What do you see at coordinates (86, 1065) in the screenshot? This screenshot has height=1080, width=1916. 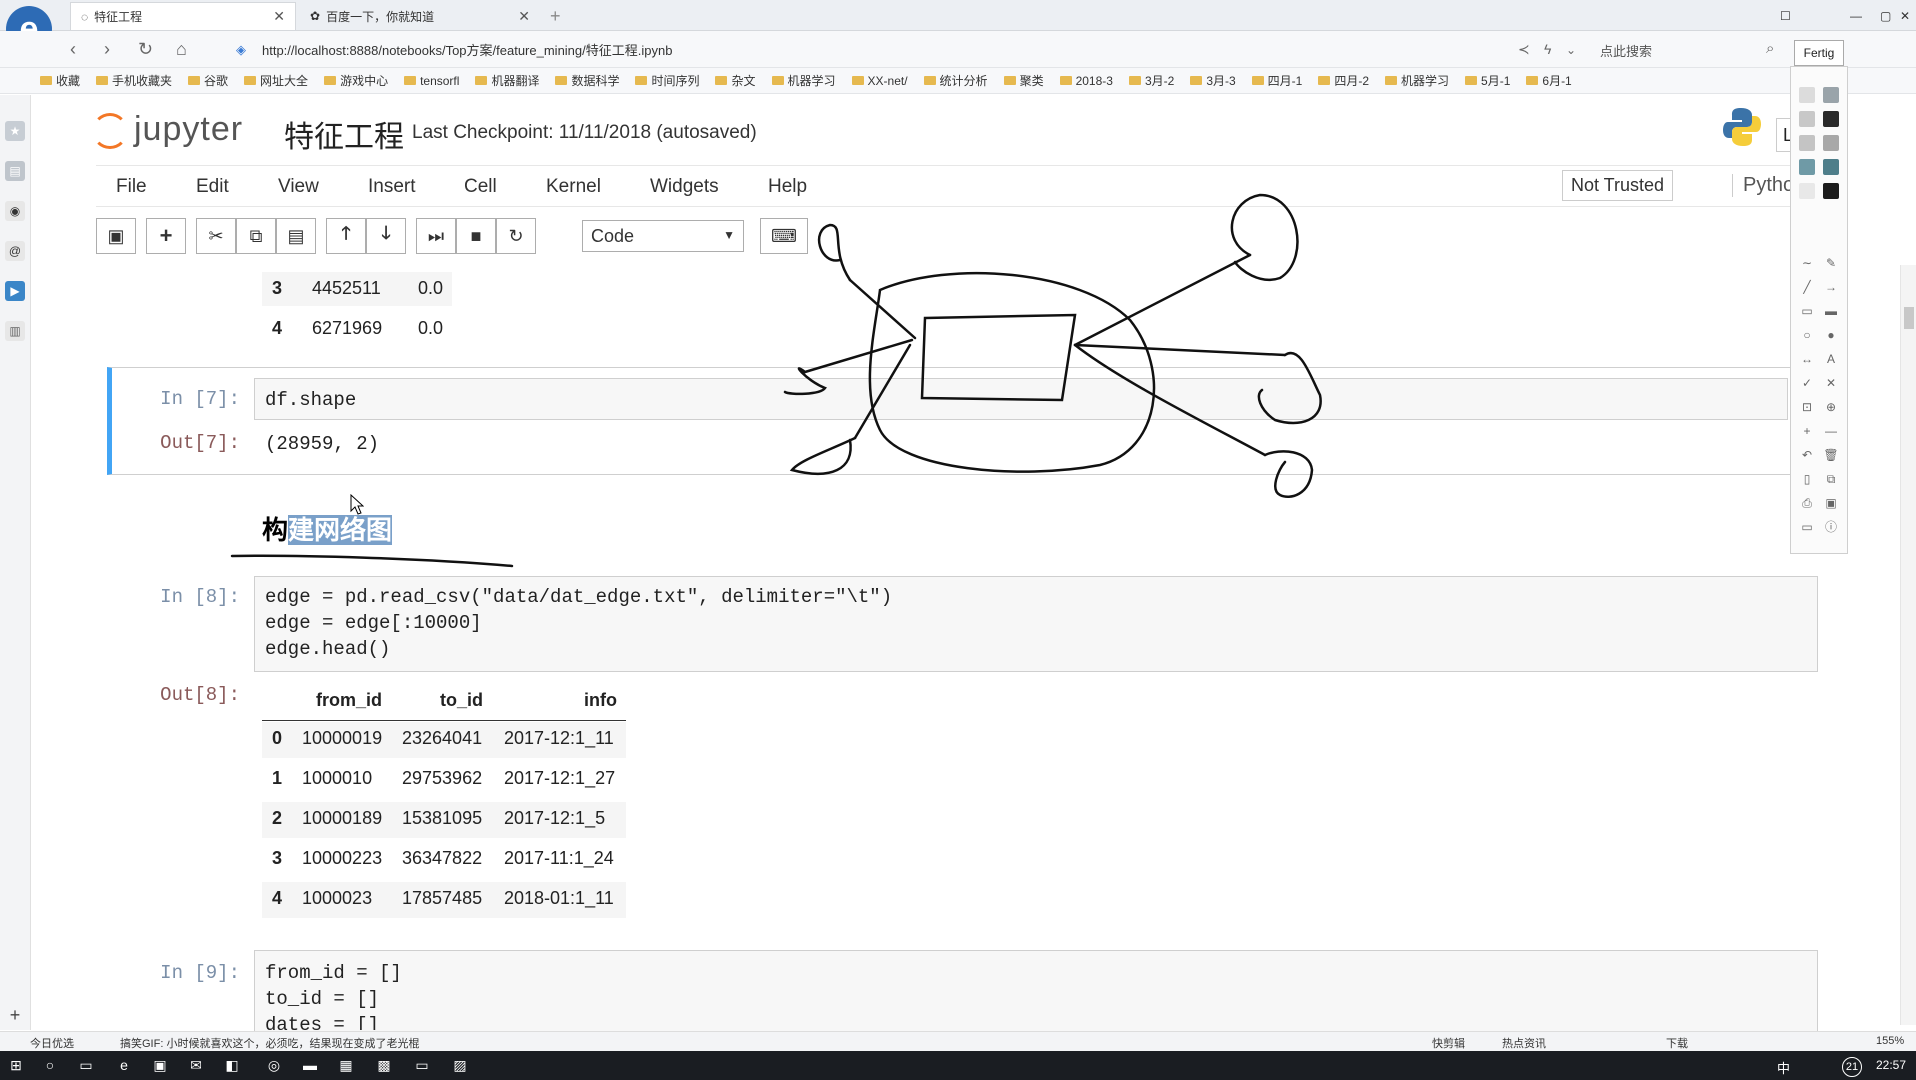 I see `task-view-icon: ▭` at bounding box center [86, 1065].